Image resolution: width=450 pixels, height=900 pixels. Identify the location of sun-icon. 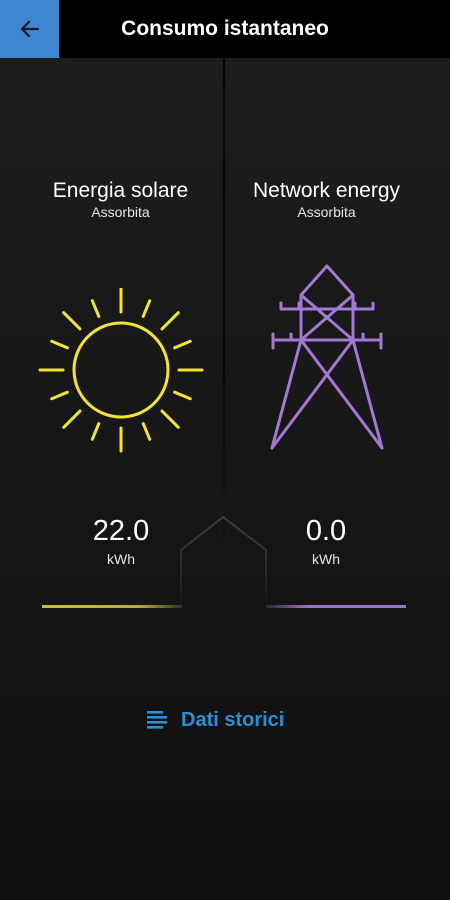
(121, 372).